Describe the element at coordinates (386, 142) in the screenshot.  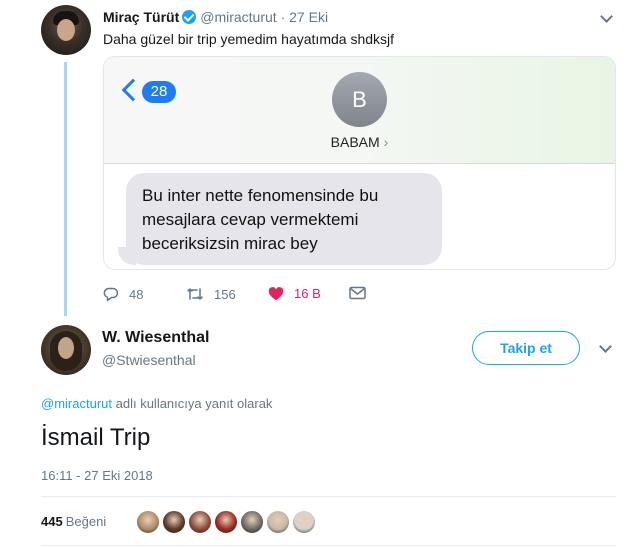
I see `chevron-right-icon: ›` at that location.